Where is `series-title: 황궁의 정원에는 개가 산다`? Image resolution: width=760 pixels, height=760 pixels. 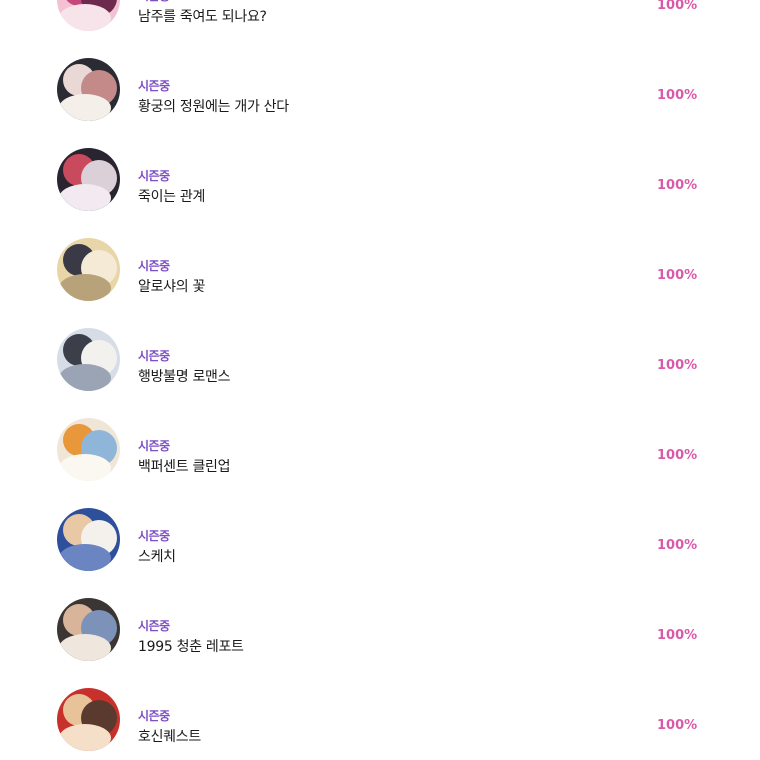 series-title: 황궁의 정원에는 개가 산다 is located at coordinates (213, 106).